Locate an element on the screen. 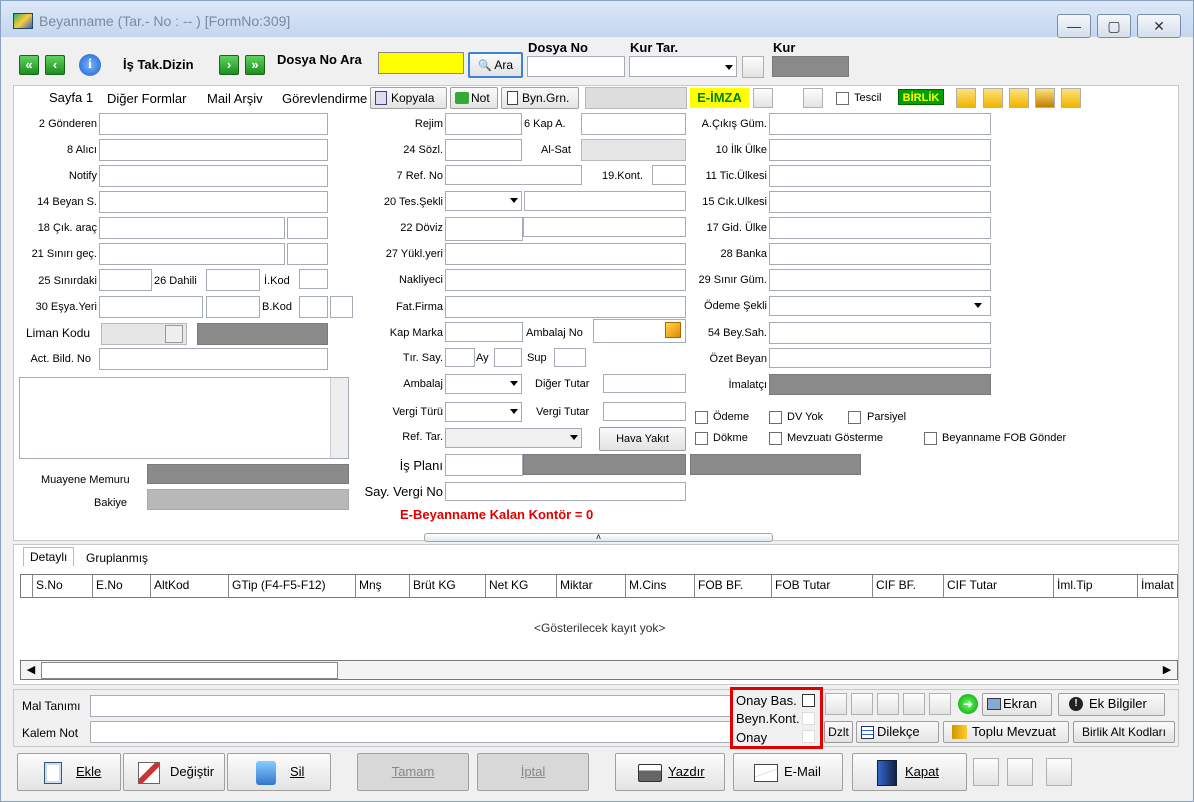 Image resolution: width=1194 pixels, height=802 pixels. ek-bilgiler-button: ! Ek Bilgiler is located at coordinates (1111, 704).